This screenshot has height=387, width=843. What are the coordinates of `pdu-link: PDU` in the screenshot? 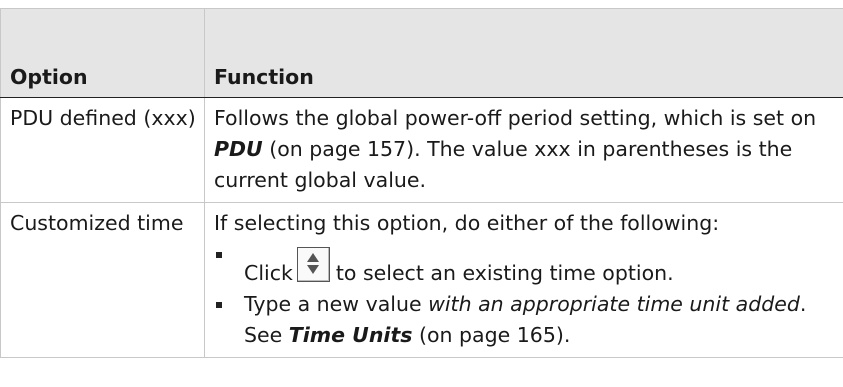 It's located at (238, 149).